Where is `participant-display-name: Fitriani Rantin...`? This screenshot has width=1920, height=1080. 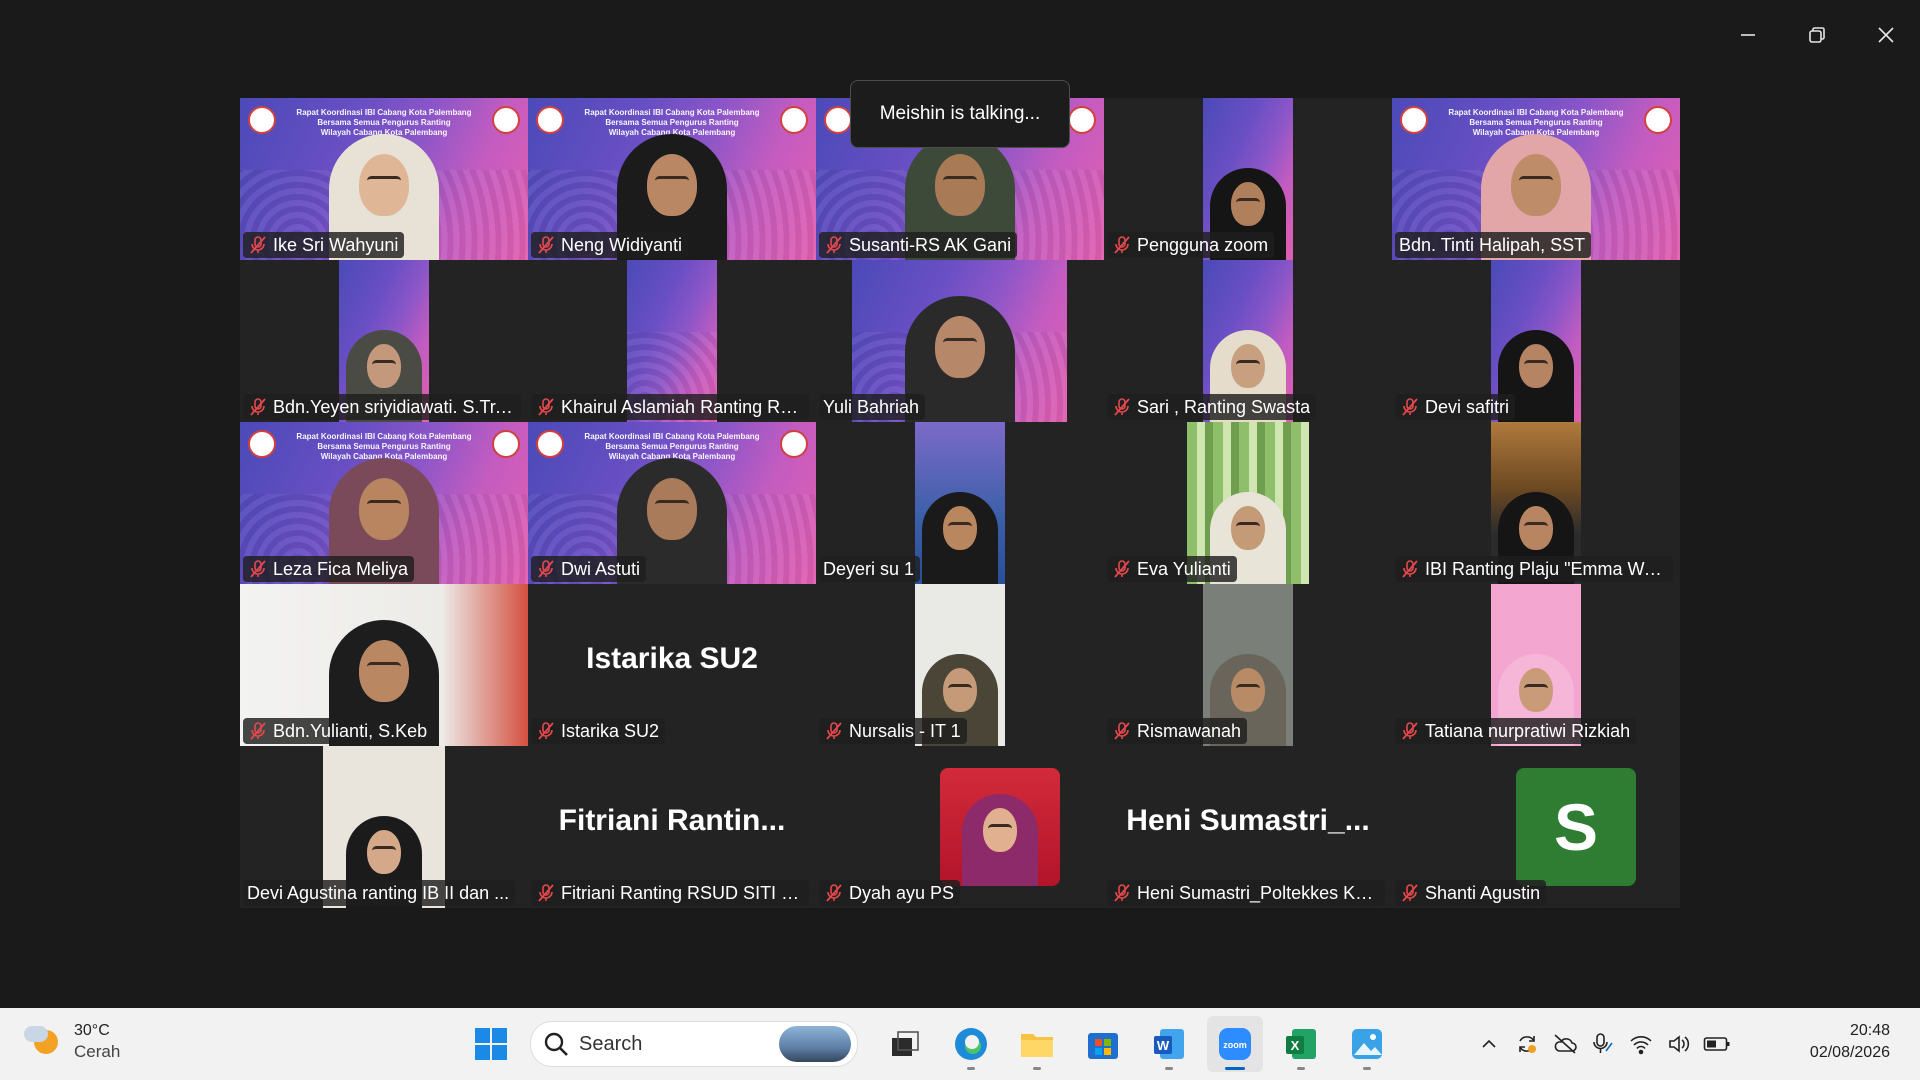 participant-display-name: Fitriani Rantin... is located at coordinates (672, 820).